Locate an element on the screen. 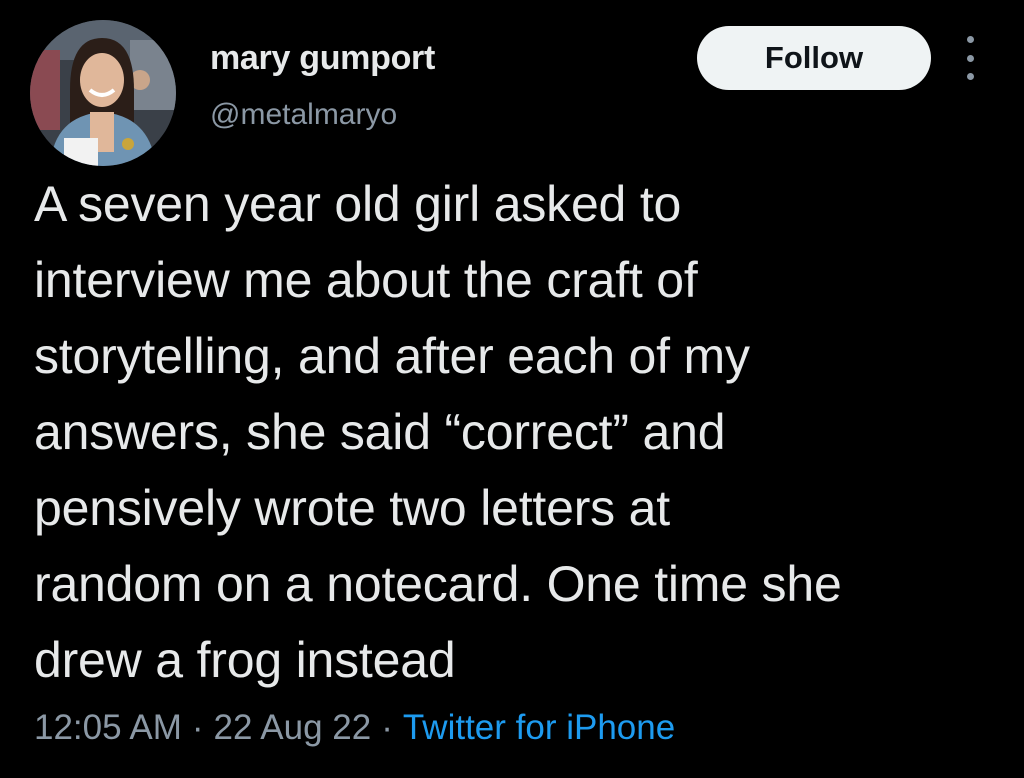 Image resolution: width=1024 pixels, height=778 pixels. display-name: mary gumport is located at coordinates (322, 58).